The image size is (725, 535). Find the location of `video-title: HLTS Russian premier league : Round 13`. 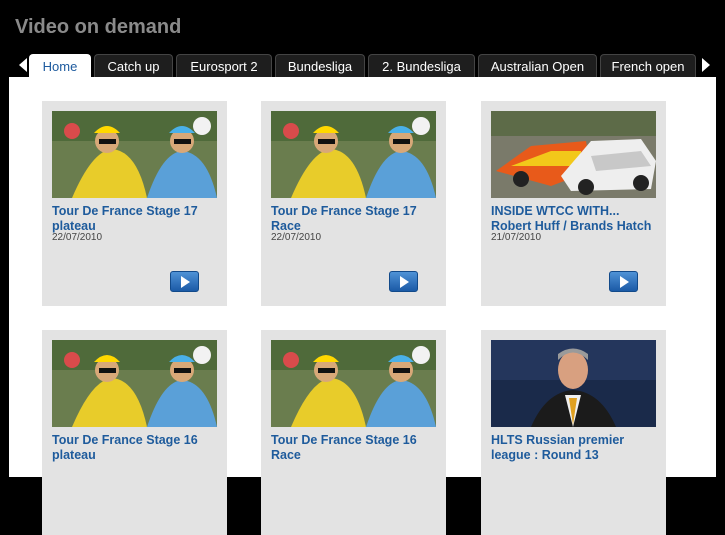

video-title: HLTS Russian premier league : Round 13 is located at coordinates (576, 448).